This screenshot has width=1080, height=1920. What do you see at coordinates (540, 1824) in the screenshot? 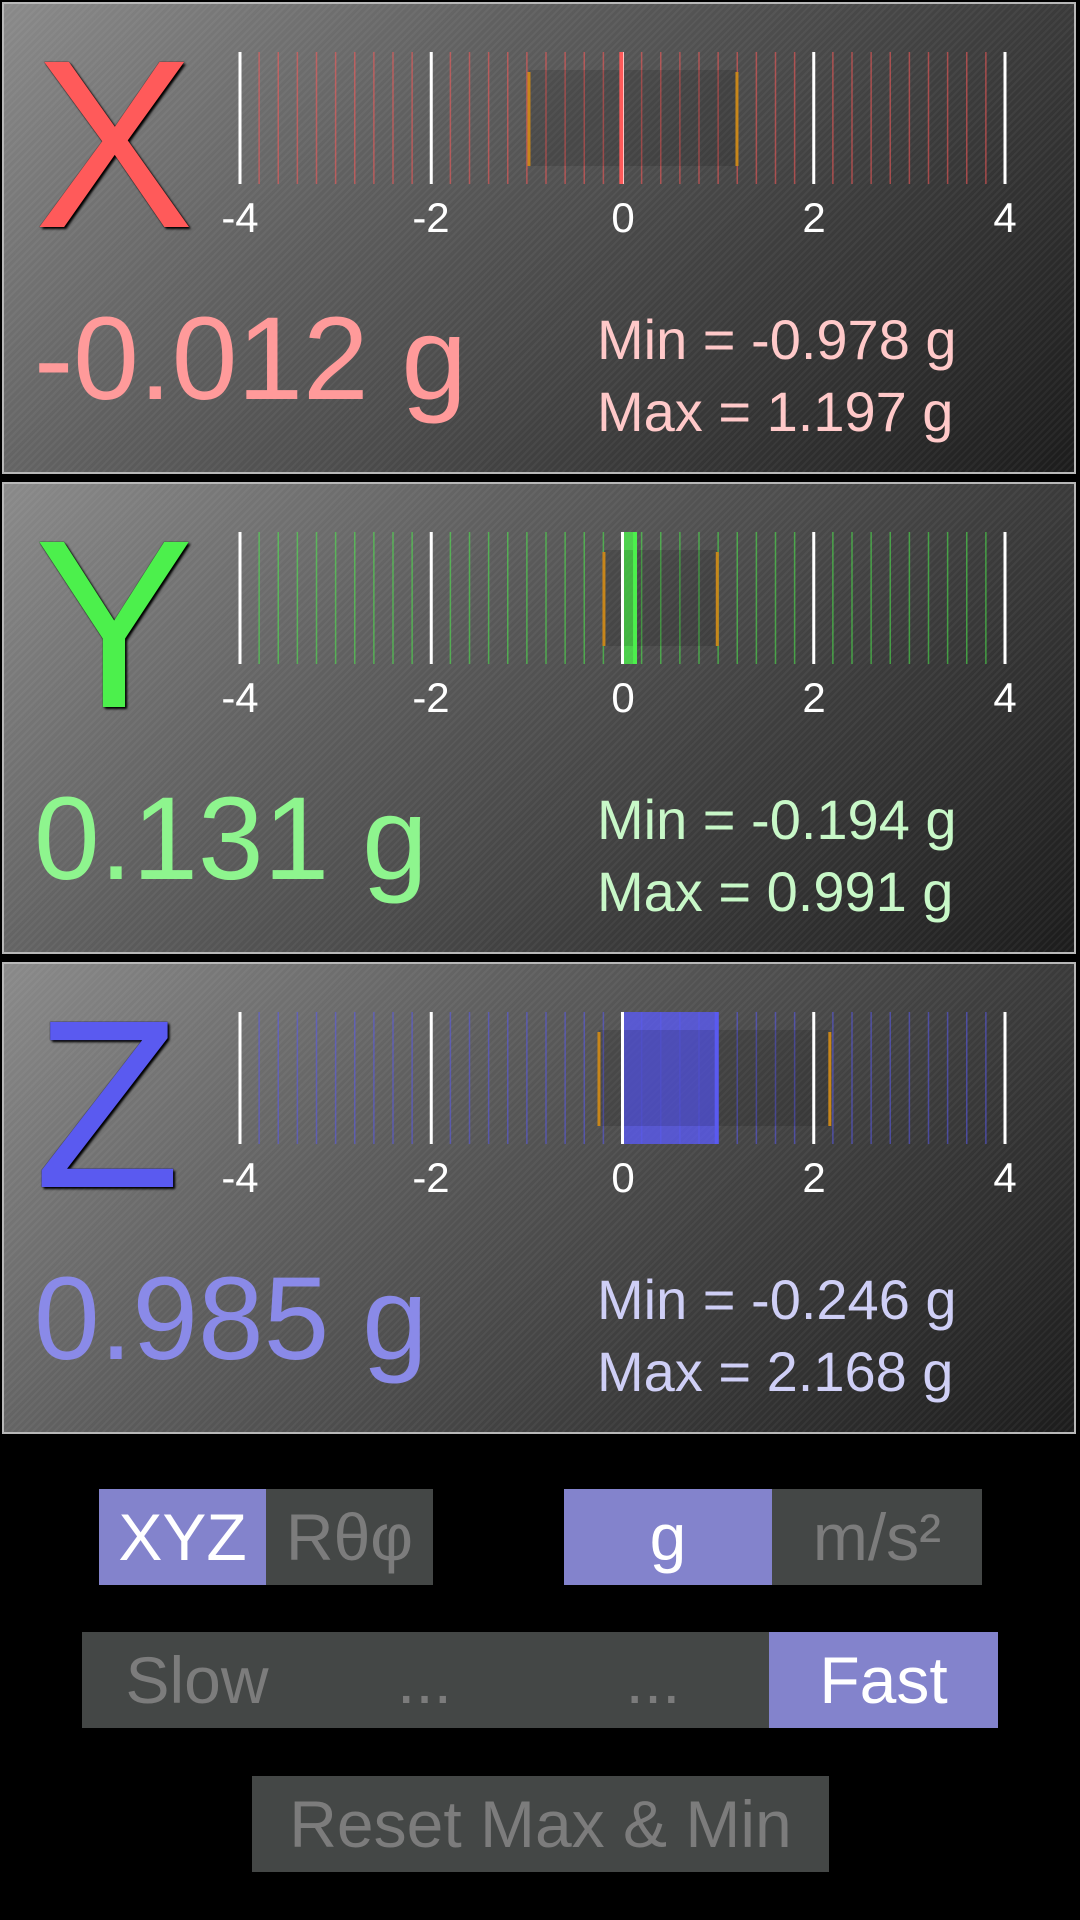
I see `reset-max-min-button: Reset Max & Min` at bounding box center [540, 1824].